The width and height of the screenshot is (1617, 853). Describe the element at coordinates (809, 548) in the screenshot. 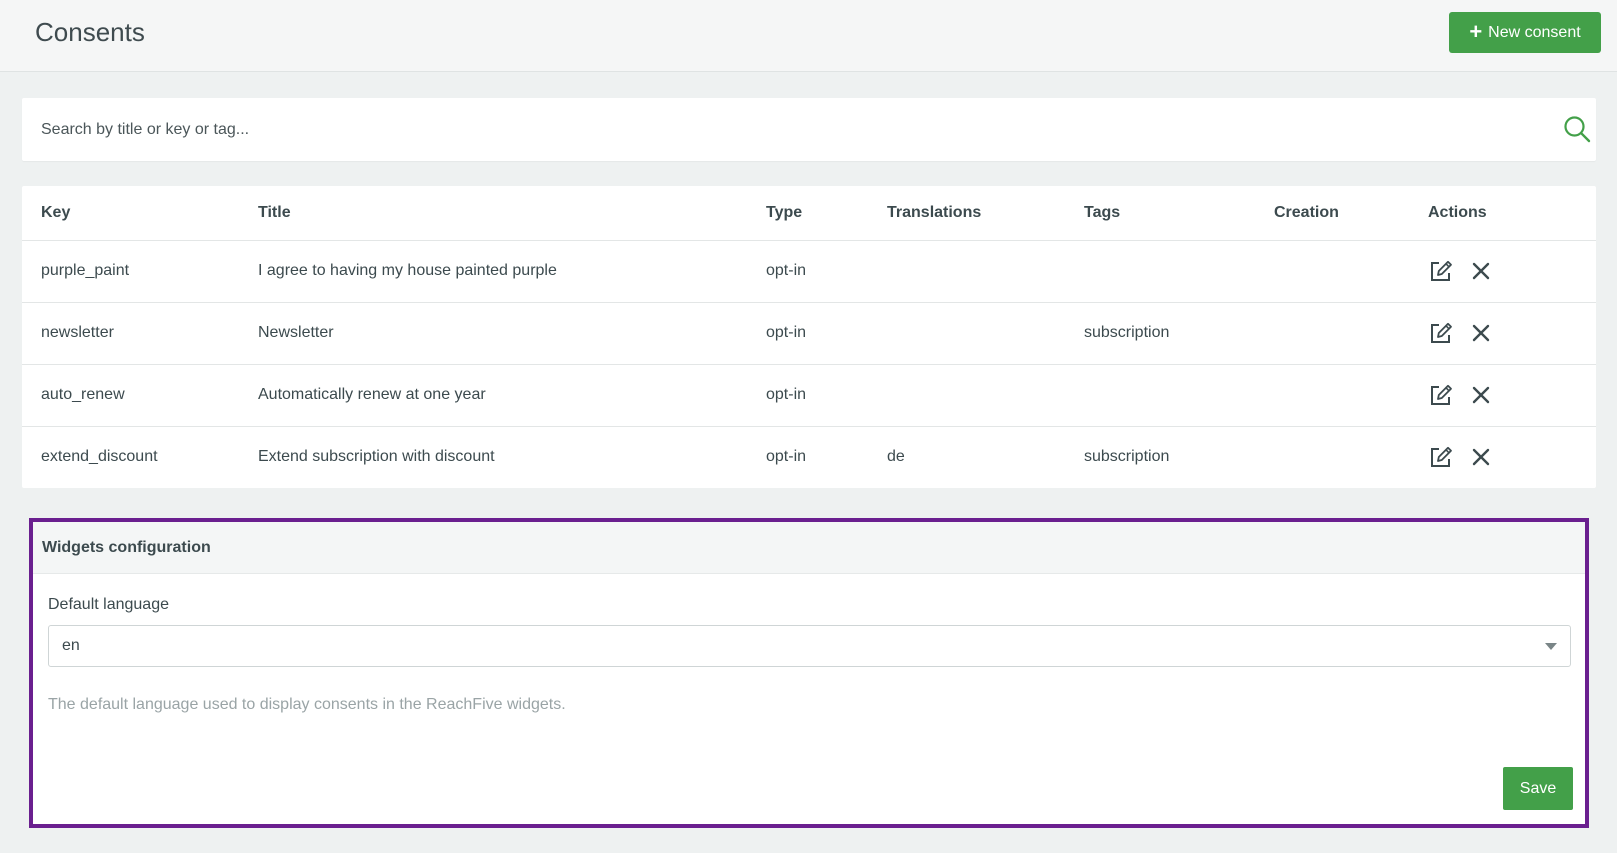

I see `widgets-configuration-title: Widgets configuration` at that location.